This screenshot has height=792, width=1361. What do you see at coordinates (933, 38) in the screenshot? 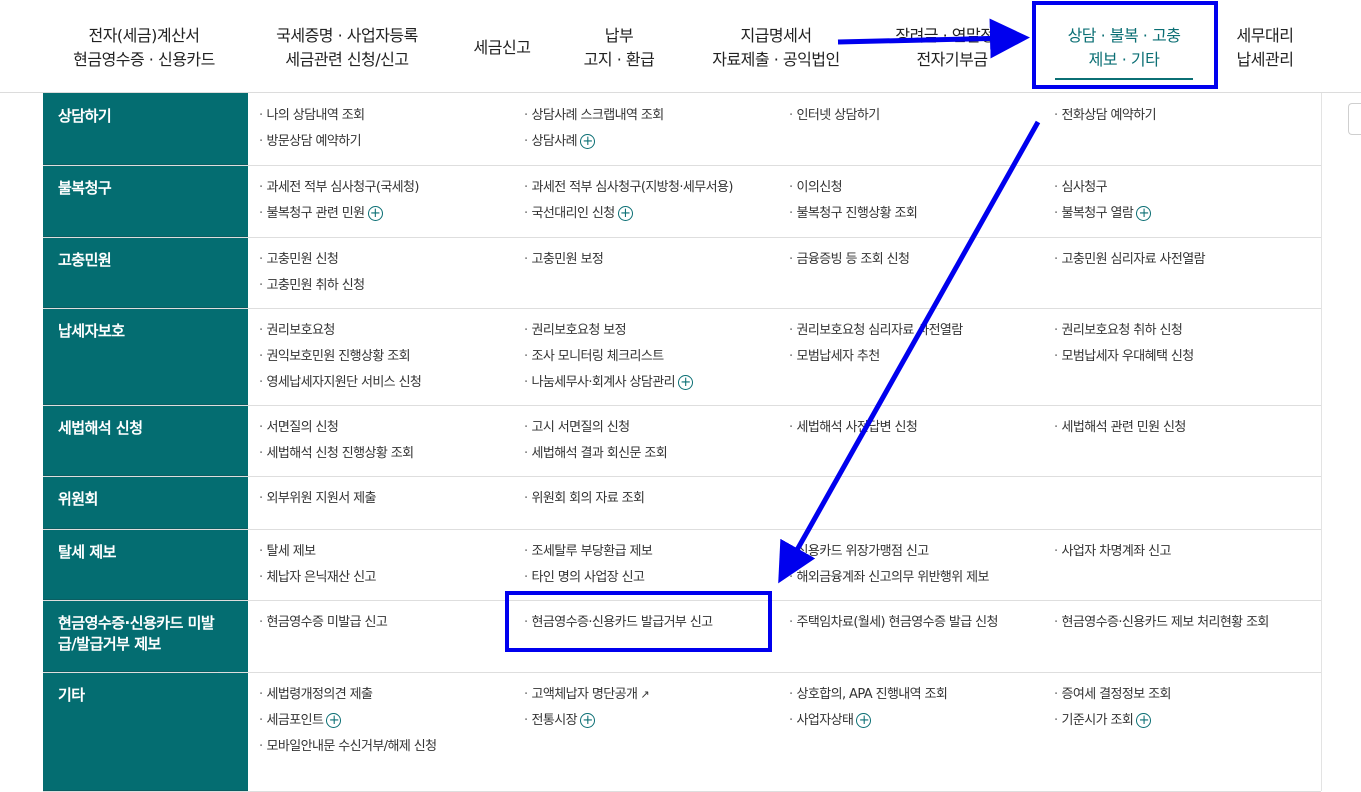
I see `arrow-to-nav` at bounding box center [933, 38].